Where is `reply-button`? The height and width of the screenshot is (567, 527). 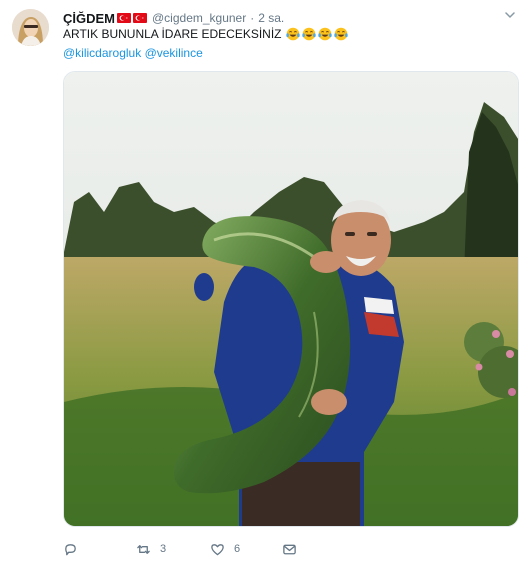 reply-button is located at coordinates (75, 549).